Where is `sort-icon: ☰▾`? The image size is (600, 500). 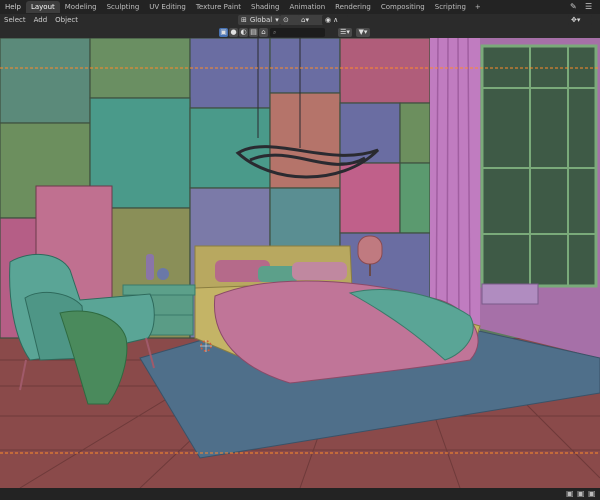 sort-icon: ☰▾ is located at coordinates (345, 32).